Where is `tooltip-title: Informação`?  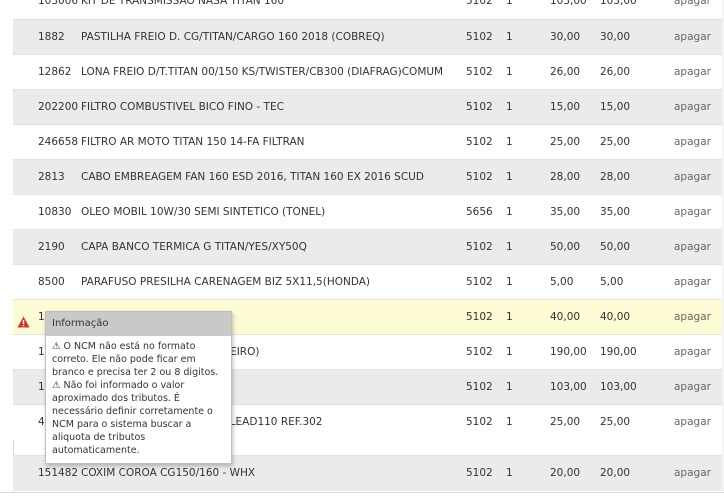
tooltip-title: Informação is located at coordinates (138, 324).